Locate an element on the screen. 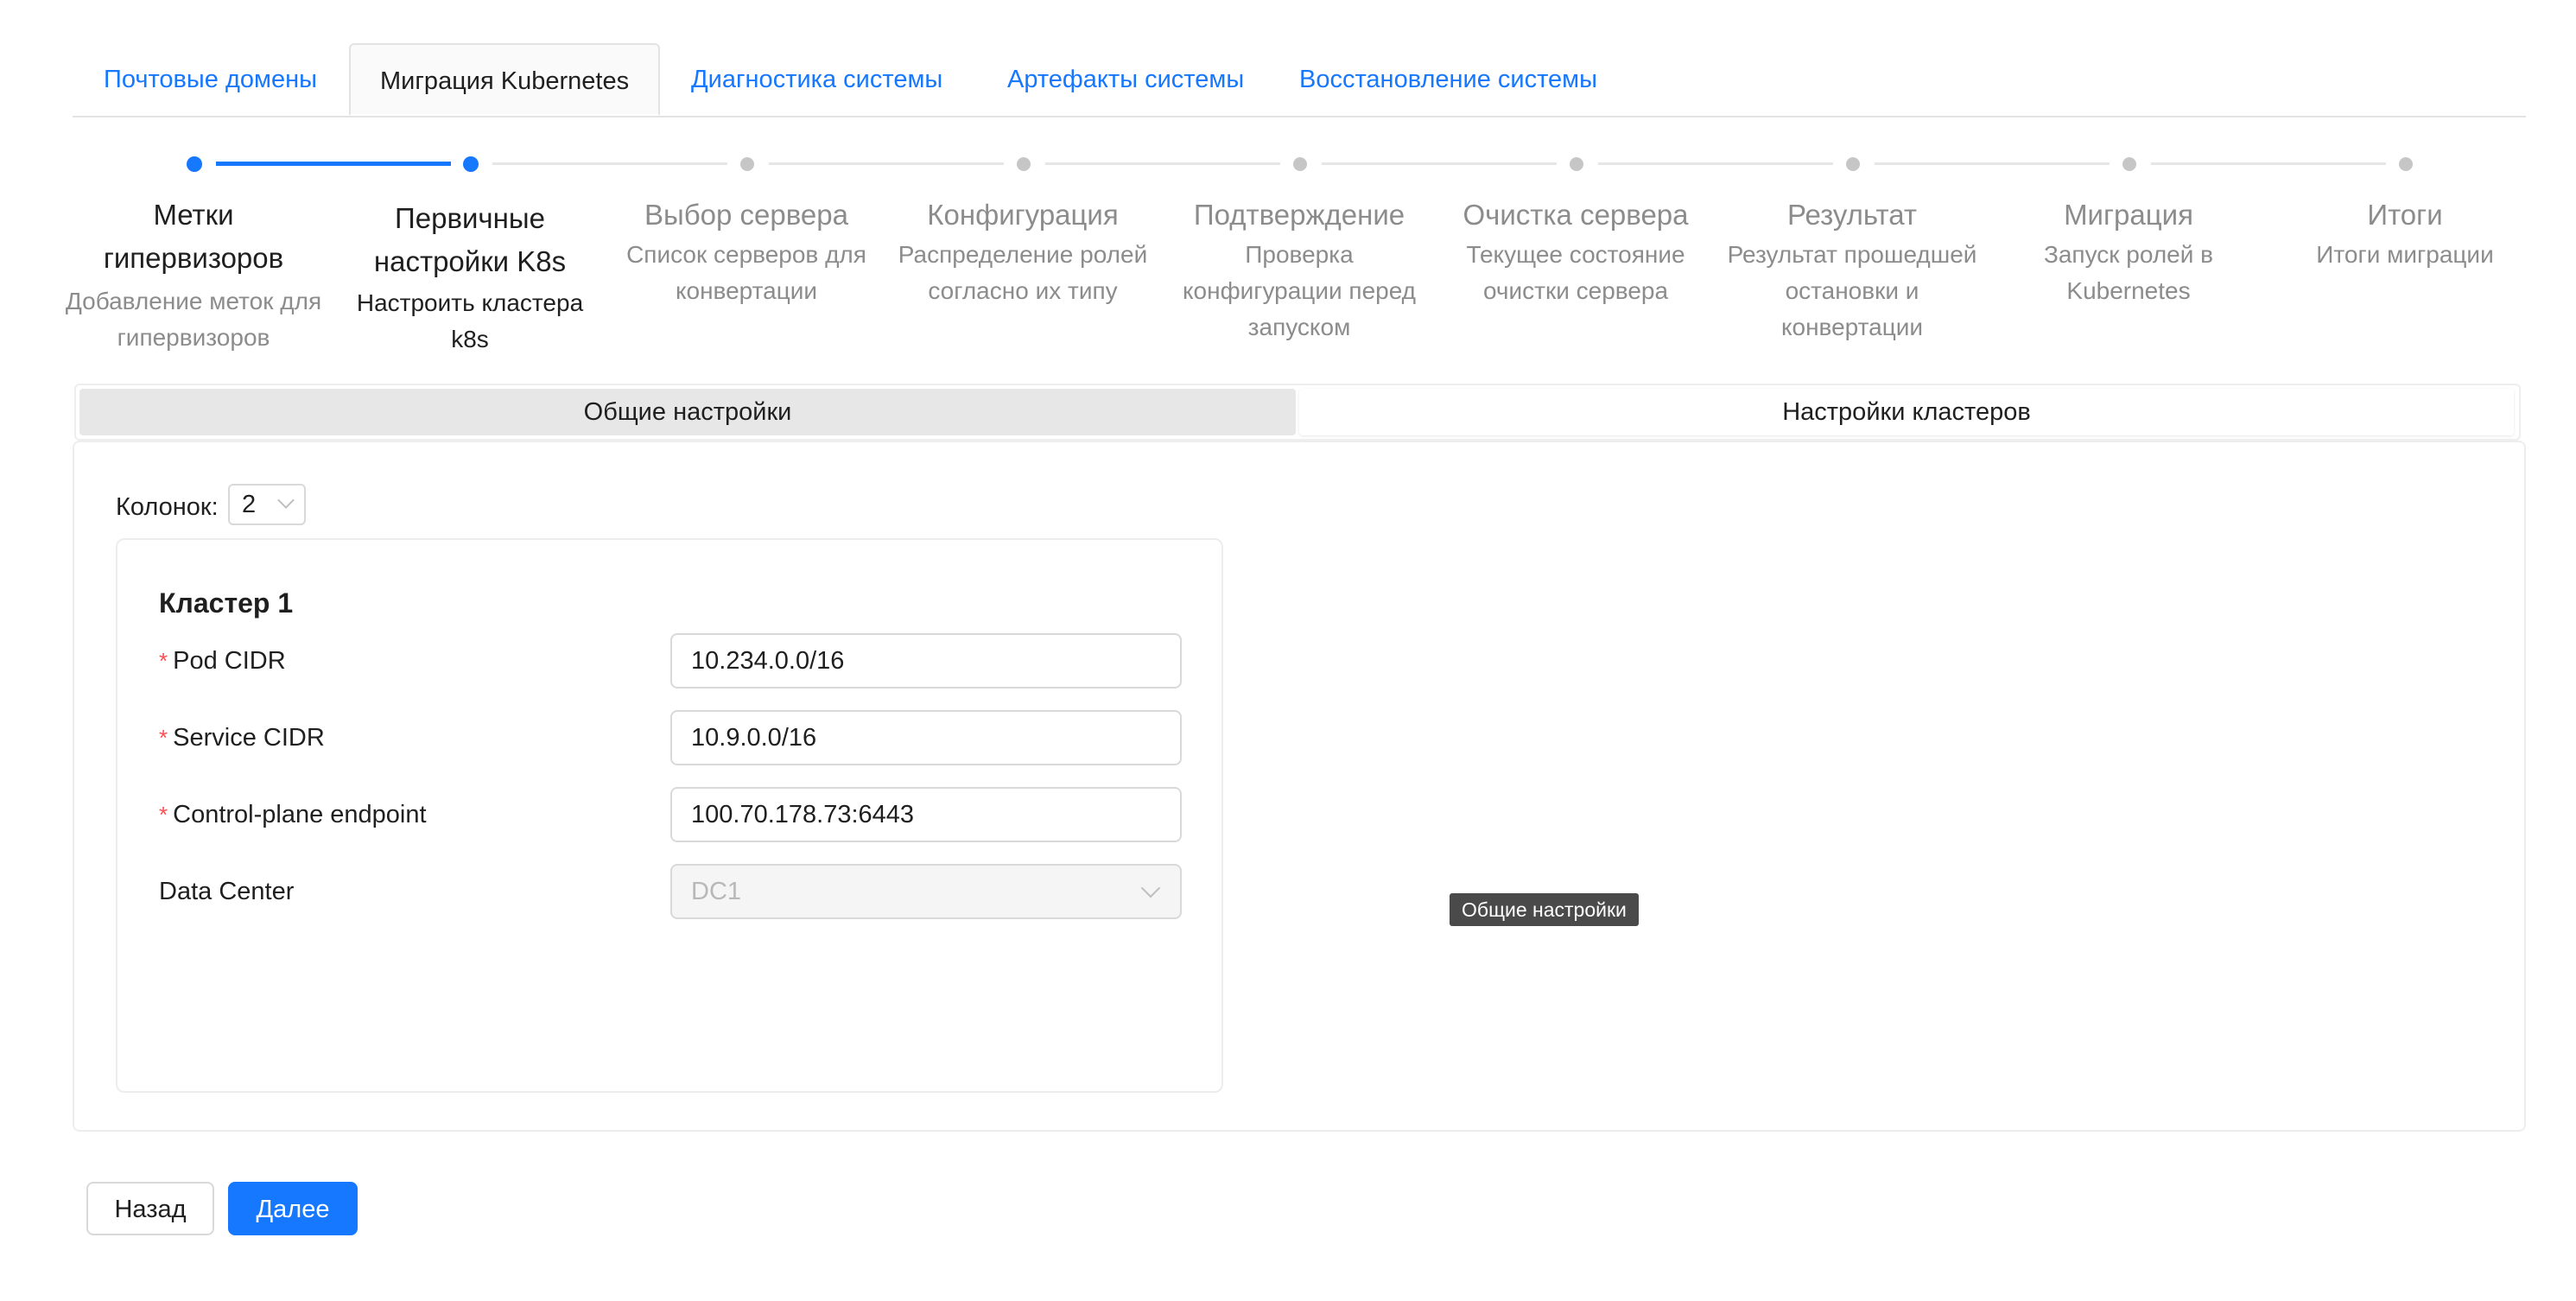 This screenshot has height=1301, width=2576. data-center-label: Data Center is located at coordinates (227, 892).